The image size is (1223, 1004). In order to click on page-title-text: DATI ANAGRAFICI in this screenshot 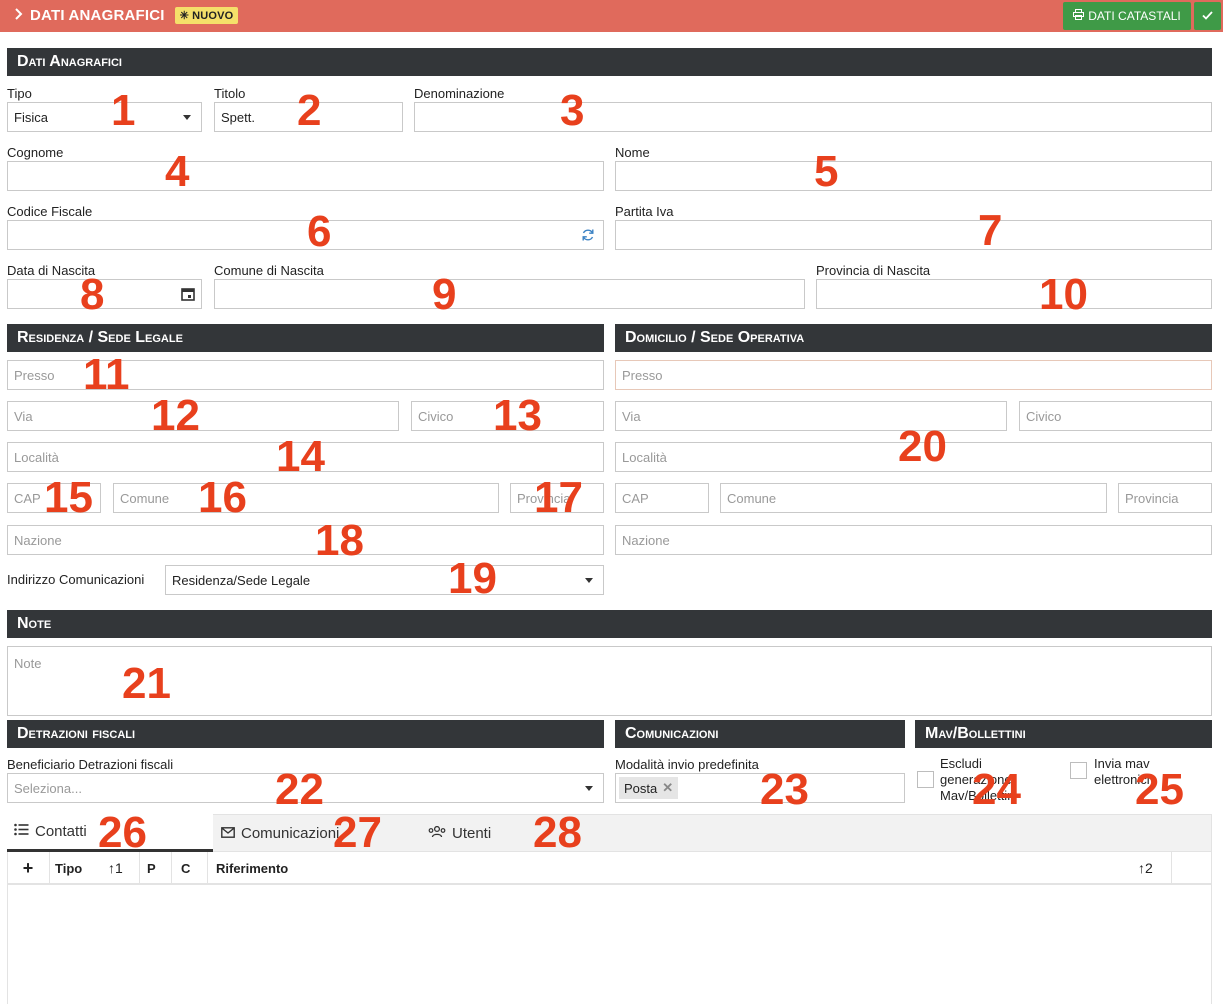, I will do `click(97, 15)`.